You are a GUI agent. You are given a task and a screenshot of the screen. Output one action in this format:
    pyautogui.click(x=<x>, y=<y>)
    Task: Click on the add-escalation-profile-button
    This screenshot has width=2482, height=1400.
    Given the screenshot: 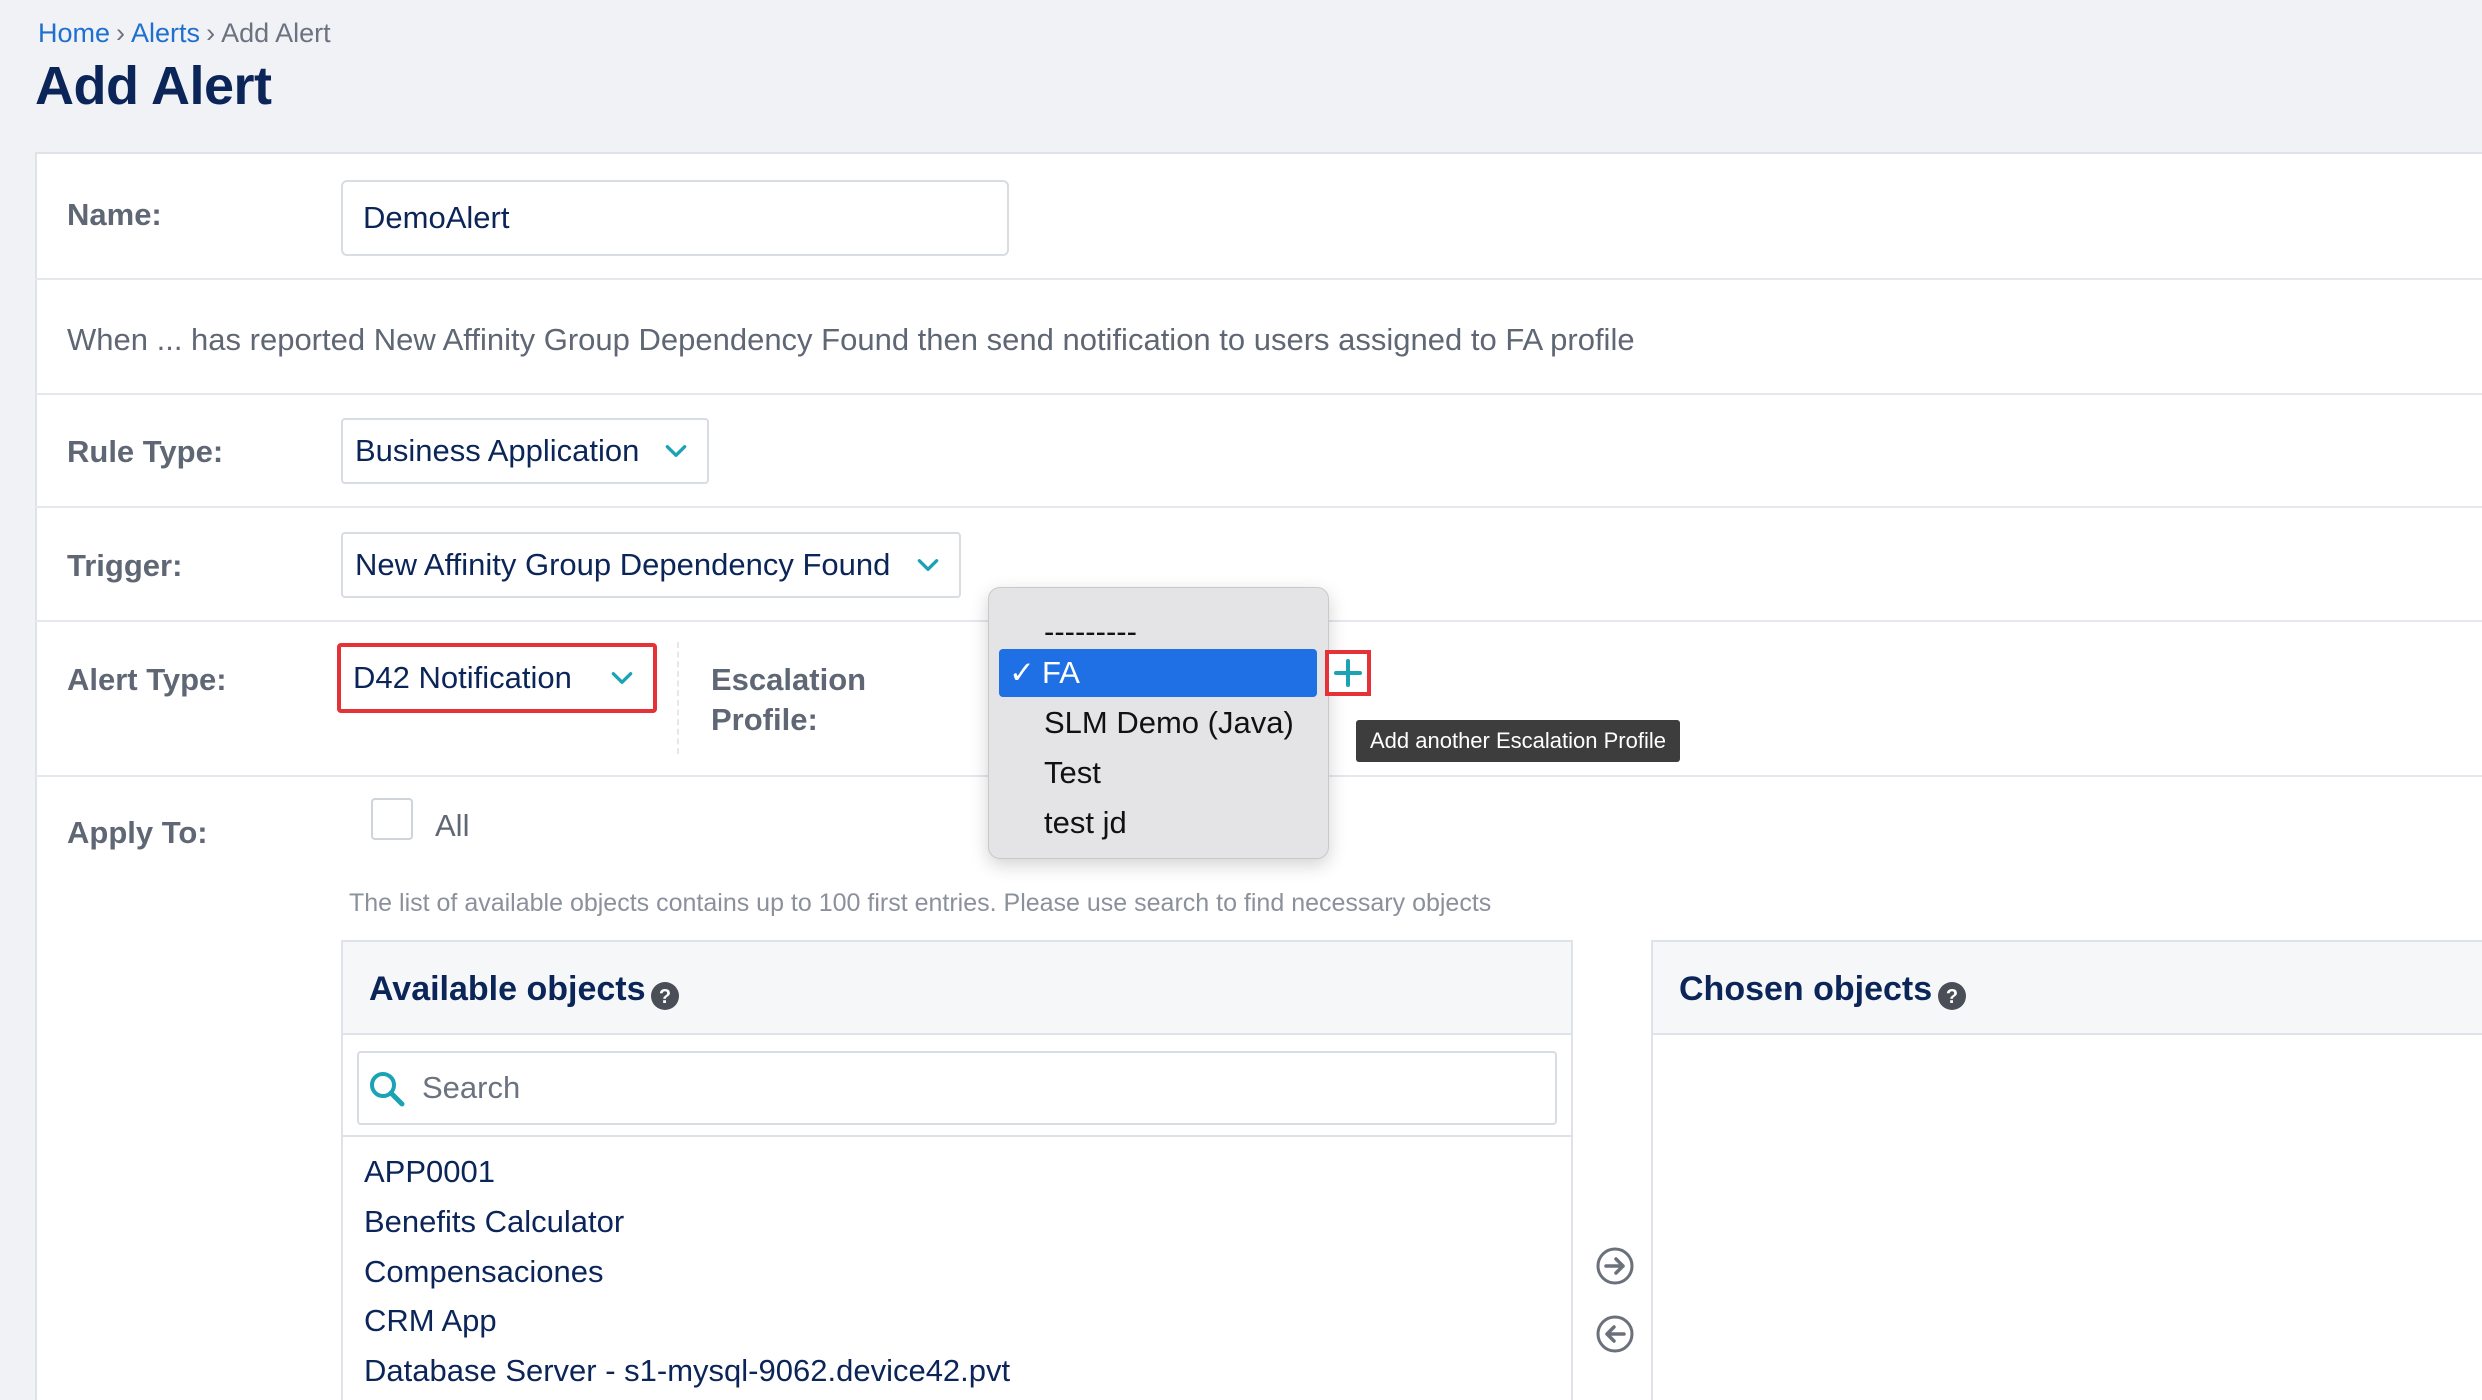 What is the action you would take?
    pyautogui.click(x=1348, y=673)
    